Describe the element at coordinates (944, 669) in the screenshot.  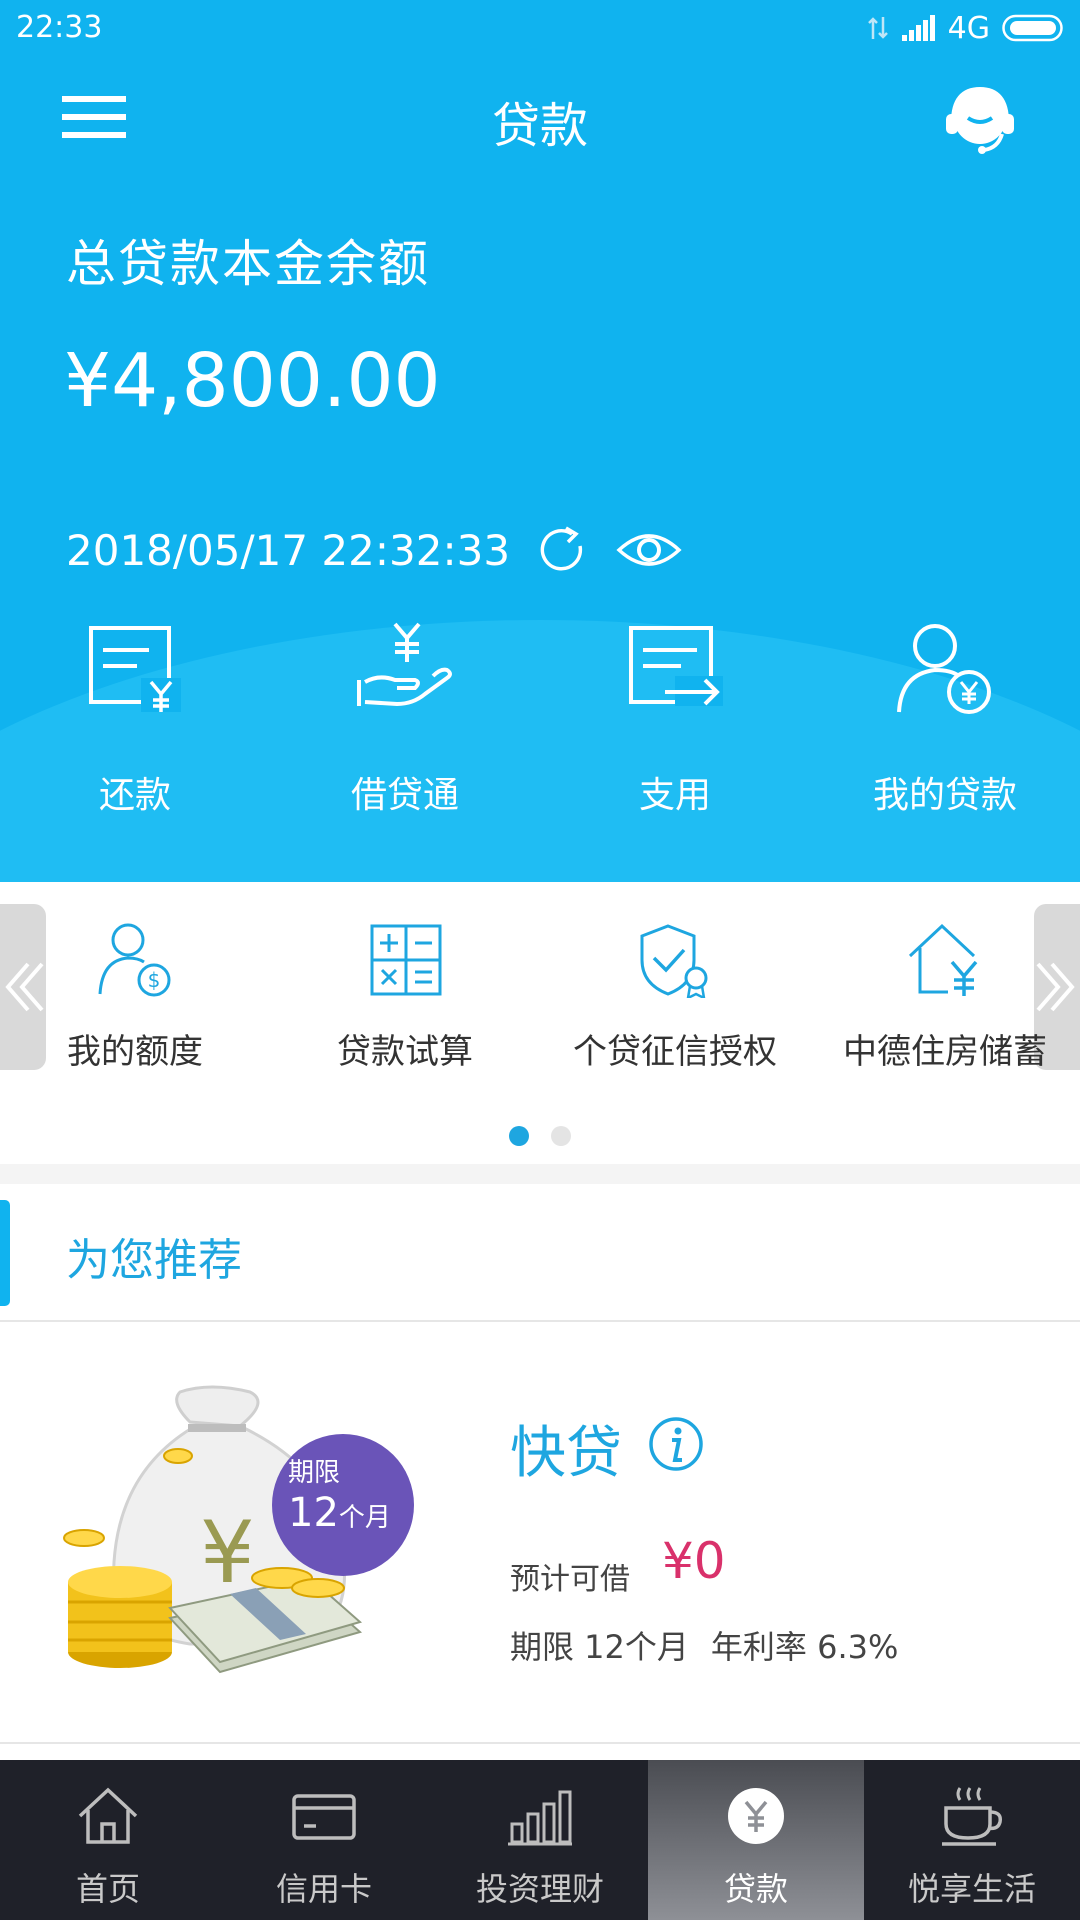
I see `my-loan-icon` at that location.